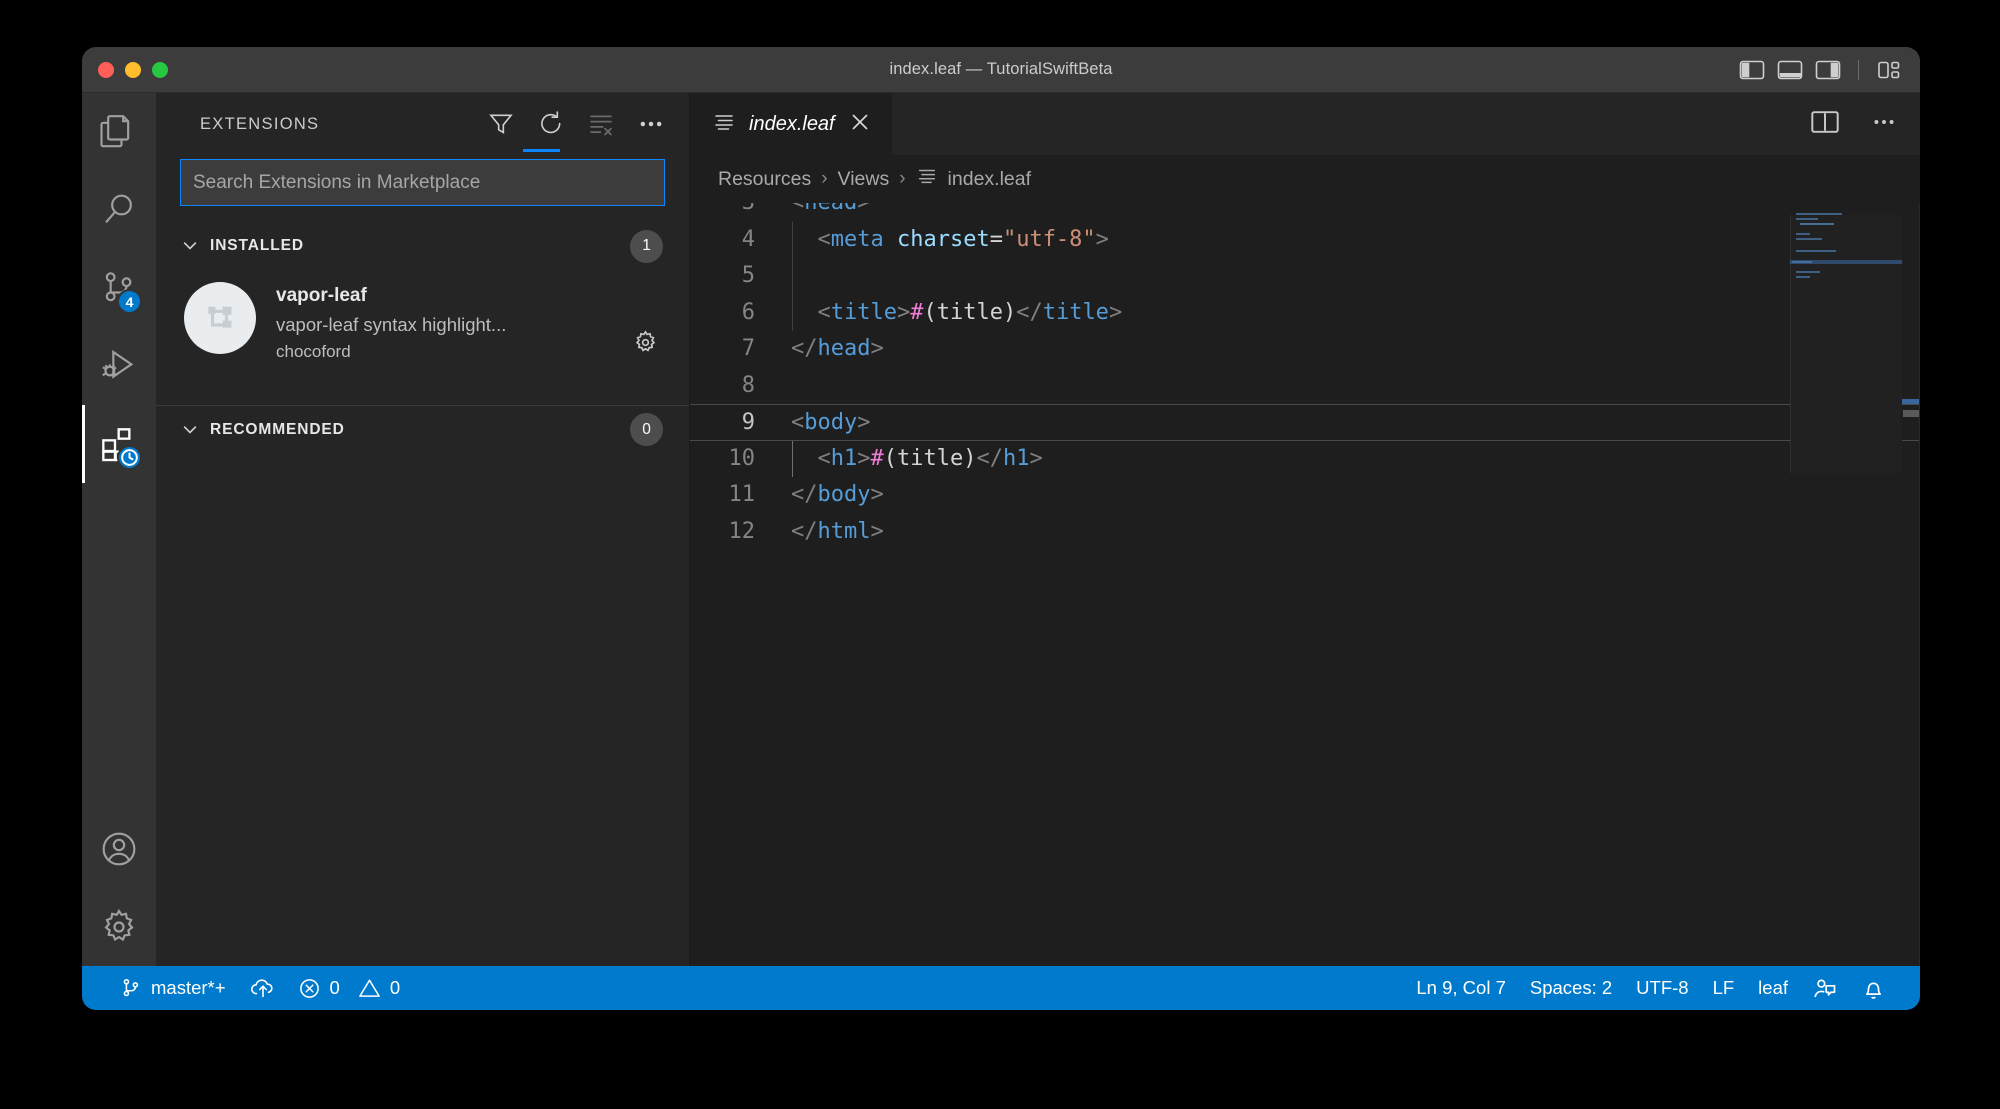 Image resolution: width=2000 pixels, height=1109 pixels. Describe the element at coordinates (119, 849) in the screenshot. I see `sidebar-item-accounts` at that location.